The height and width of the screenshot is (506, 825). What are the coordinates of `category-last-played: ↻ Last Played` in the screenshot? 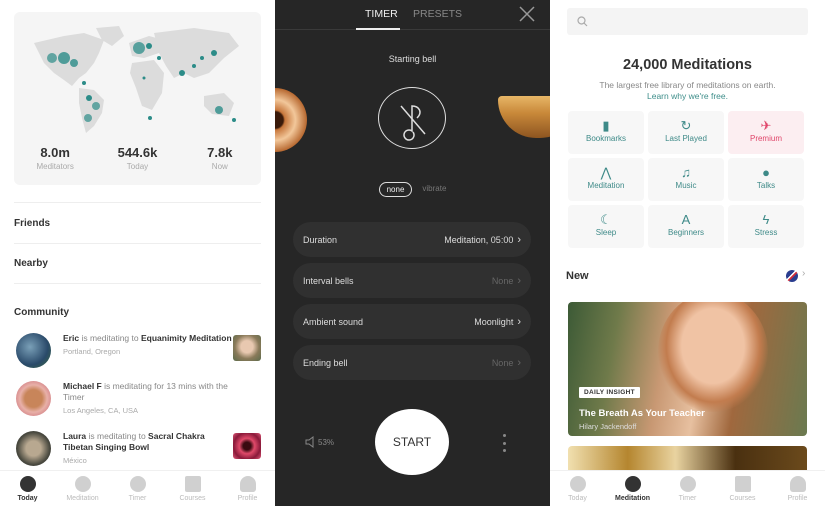 It's located at (686, 132).